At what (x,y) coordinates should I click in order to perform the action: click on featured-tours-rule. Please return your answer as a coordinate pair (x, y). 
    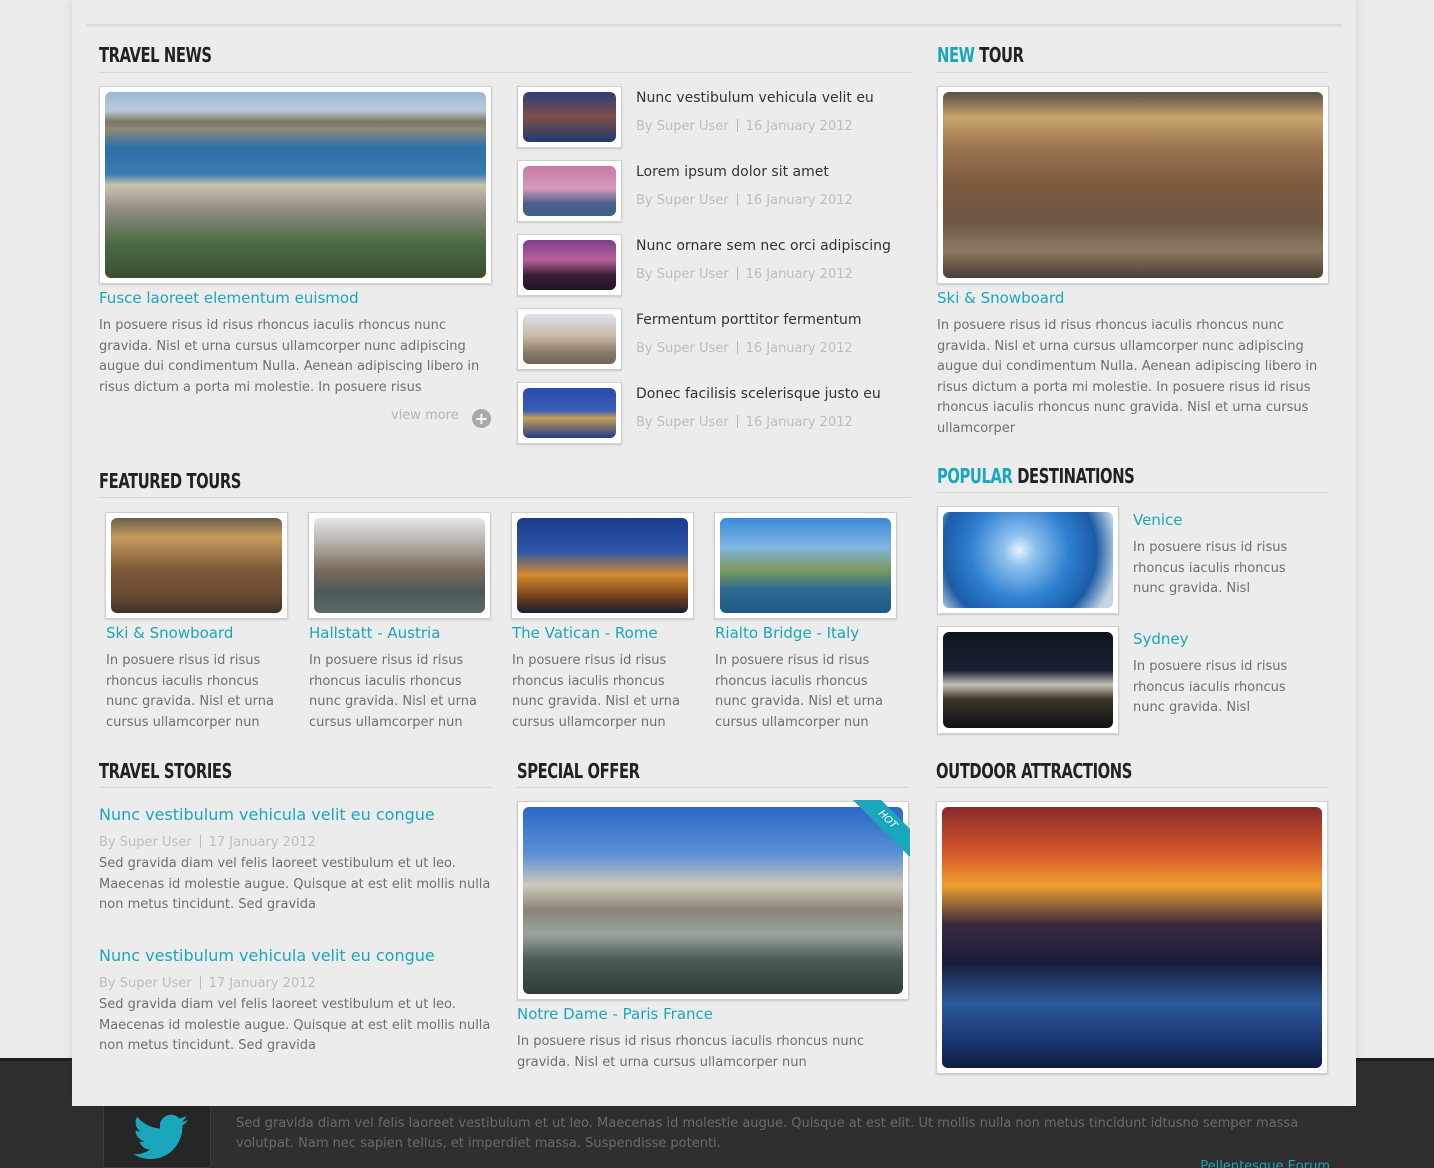
    Looking at the image, I should click on (505, 497).